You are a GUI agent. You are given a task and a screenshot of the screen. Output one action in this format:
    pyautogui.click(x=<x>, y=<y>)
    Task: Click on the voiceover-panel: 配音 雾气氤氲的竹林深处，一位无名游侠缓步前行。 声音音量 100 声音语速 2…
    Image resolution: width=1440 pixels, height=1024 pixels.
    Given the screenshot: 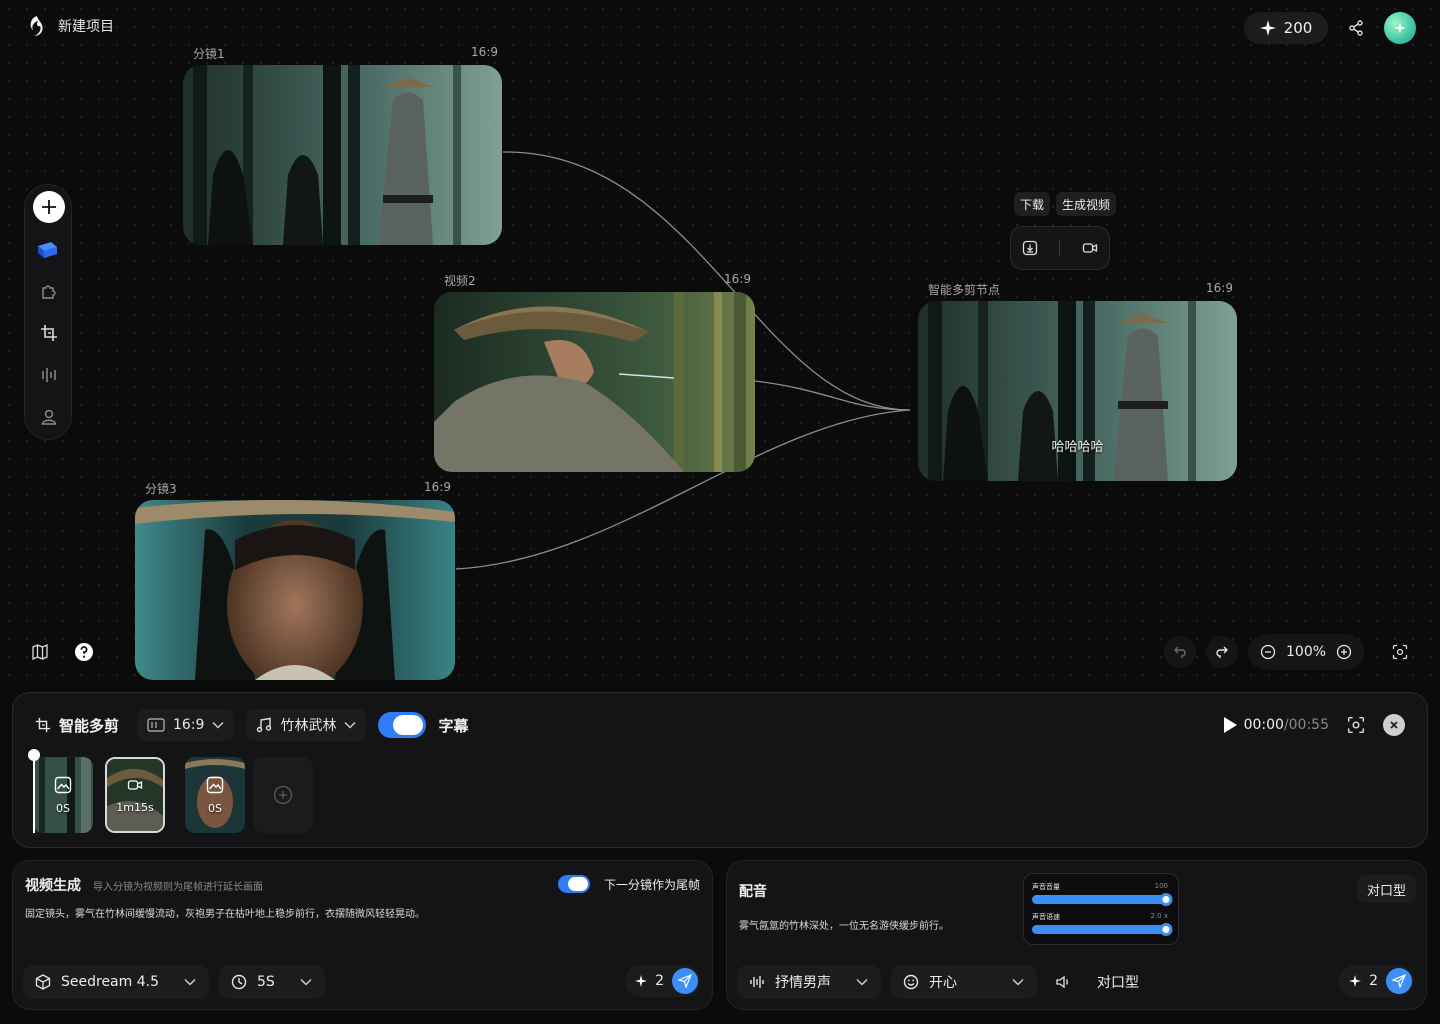 What is the action you would take?
    pyautogui.click(x=1076, y=935)
    